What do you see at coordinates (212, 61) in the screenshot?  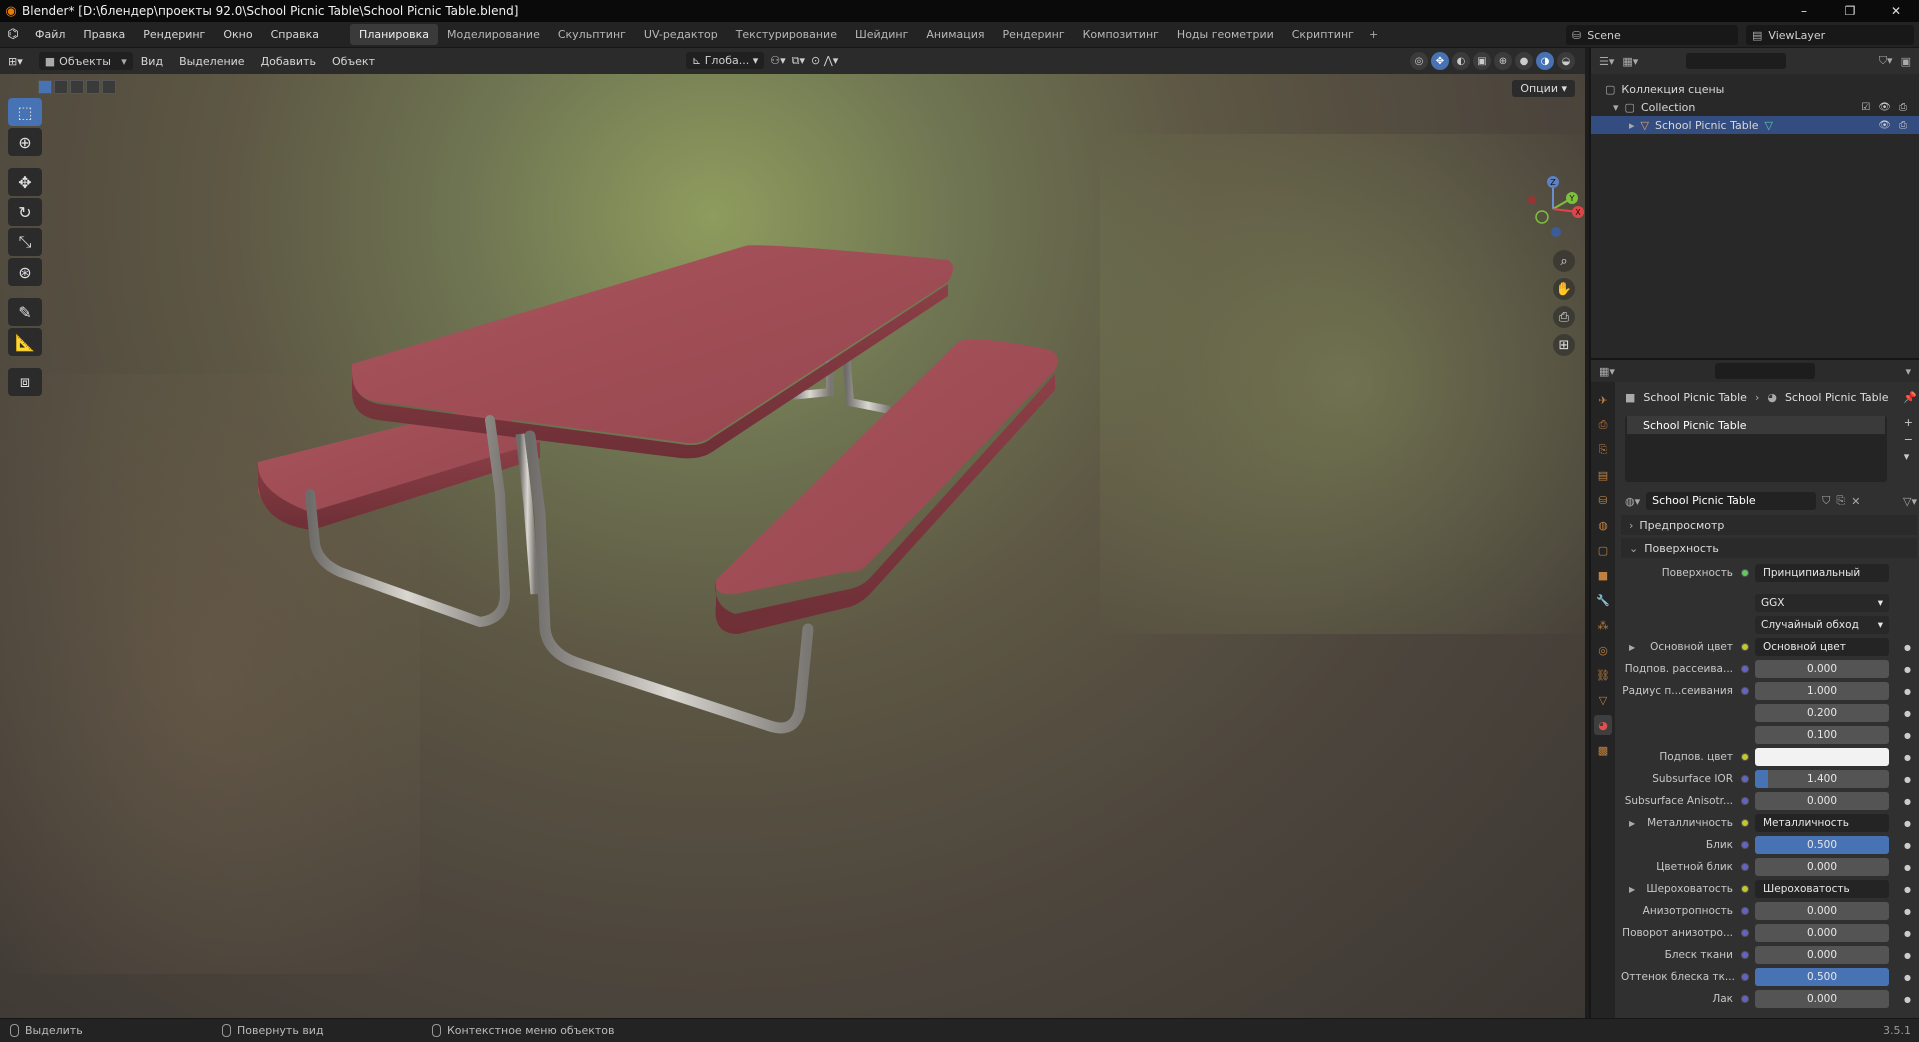 I see `menu-select: Выделение` at bounding box center [212, 61].